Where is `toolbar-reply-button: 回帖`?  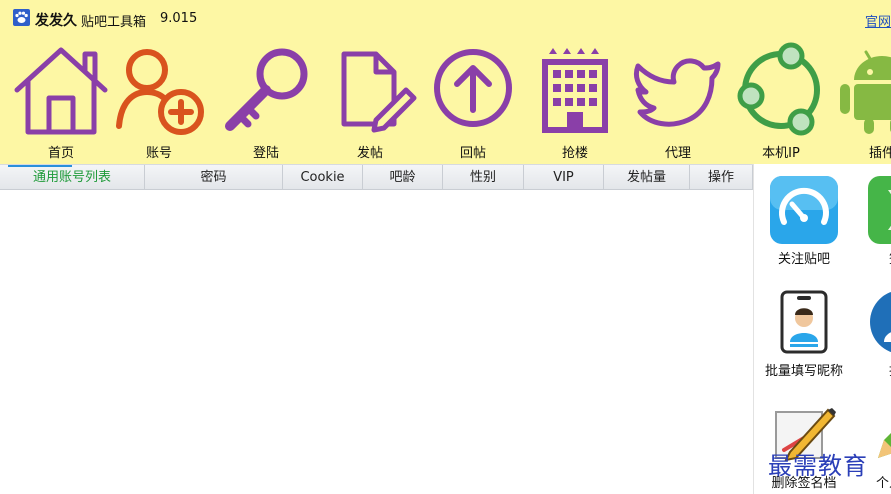
toolbar-reply-button: 回帖 is located at coordinates (473, 100).